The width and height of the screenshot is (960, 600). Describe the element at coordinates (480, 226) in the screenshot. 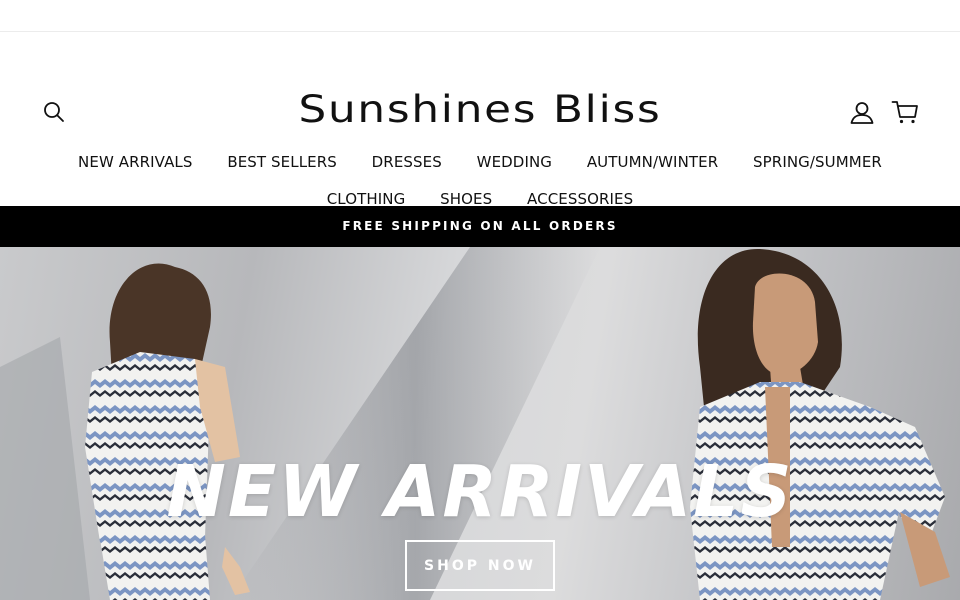

I see `announcement-bar: FREE SHIPPING ON ALL ORDERS` at that location.